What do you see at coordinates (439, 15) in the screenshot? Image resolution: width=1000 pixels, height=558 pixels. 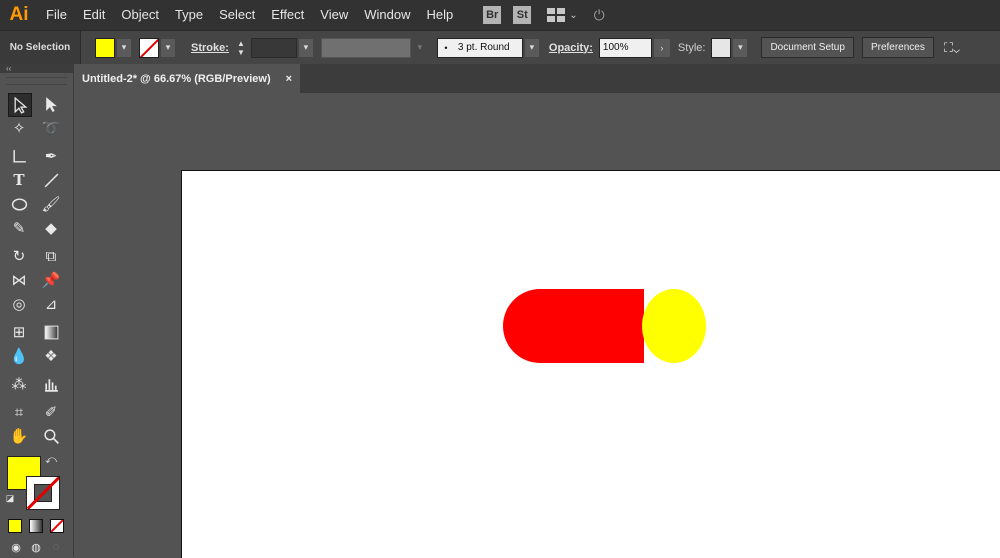 I see `menu-help: Help` at bounding box center [439, 15].